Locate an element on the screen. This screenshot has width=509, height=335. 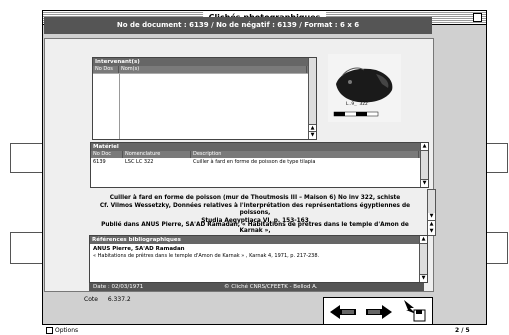
intervenants-scrollbar: ▲ ▼ is located at coordinates (312, 98).